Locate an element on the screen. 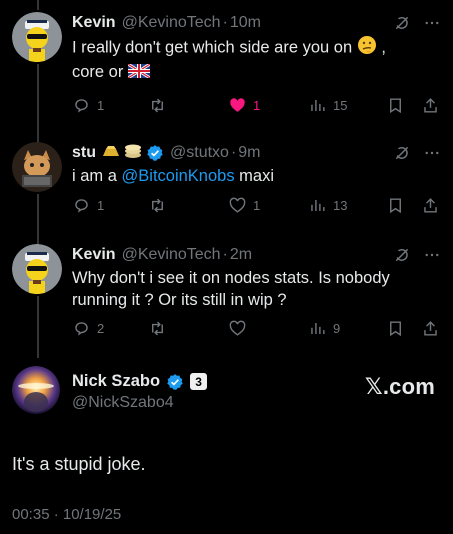 The width and height of the screenshot is (453, 534). coins-icon is located at coordinates (133, 153).